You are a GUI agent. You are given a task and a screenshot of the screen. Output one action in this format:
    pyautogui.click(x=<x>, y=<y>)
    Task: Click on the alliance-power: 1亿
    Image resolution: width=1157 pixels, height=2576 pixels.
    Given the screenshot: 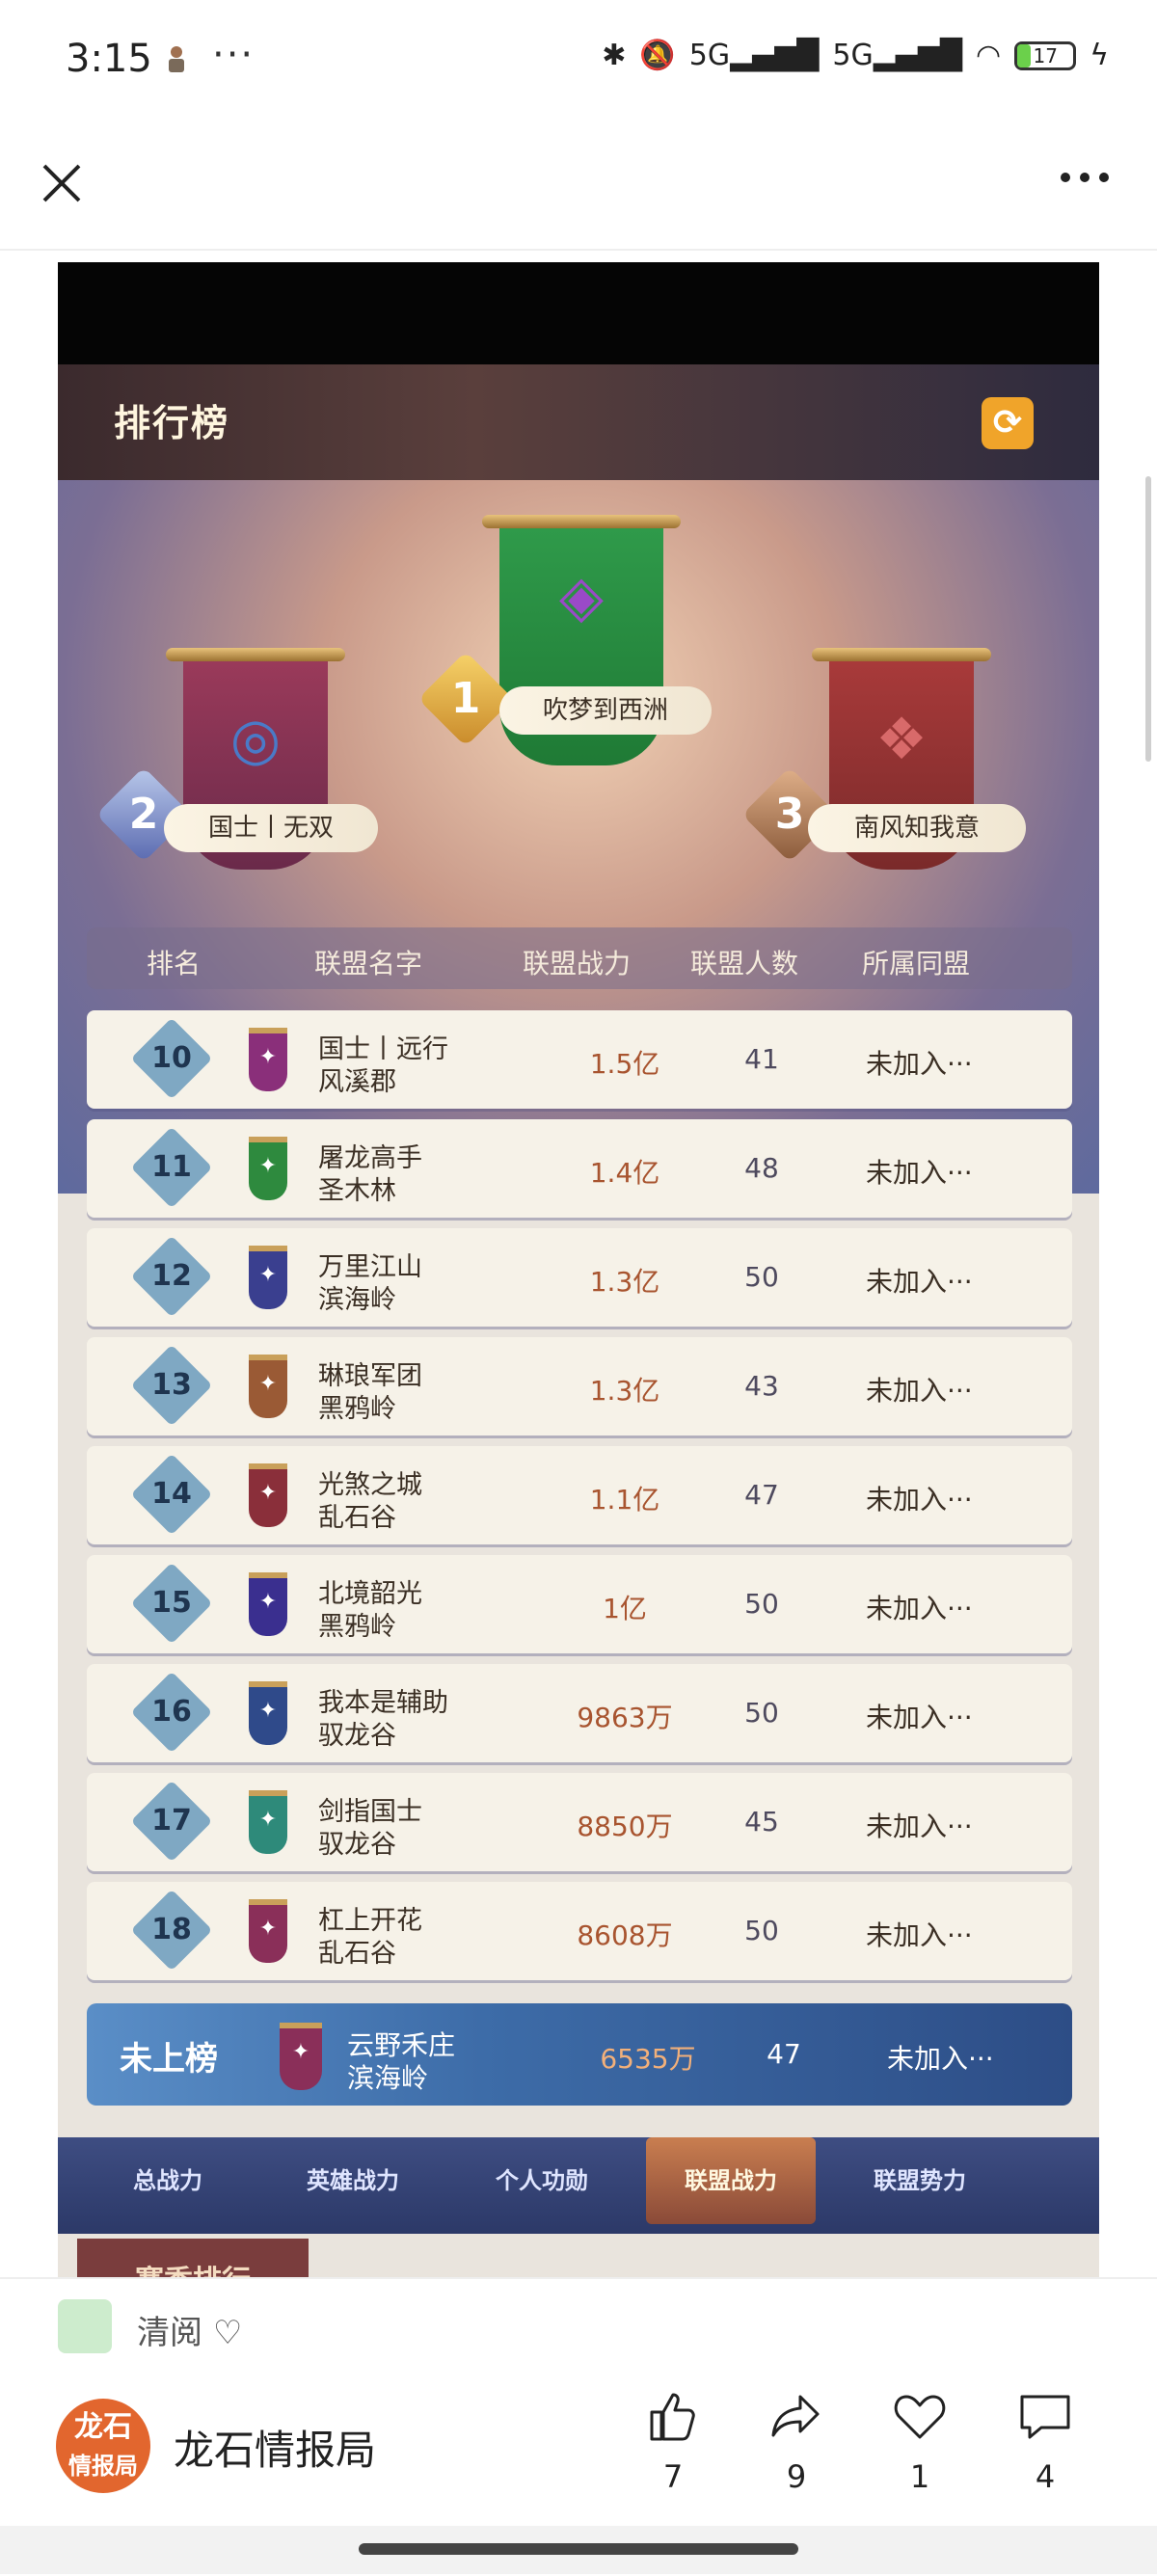 What is the action you would take?
    pyautogui.click(x=625, y=1609)
    